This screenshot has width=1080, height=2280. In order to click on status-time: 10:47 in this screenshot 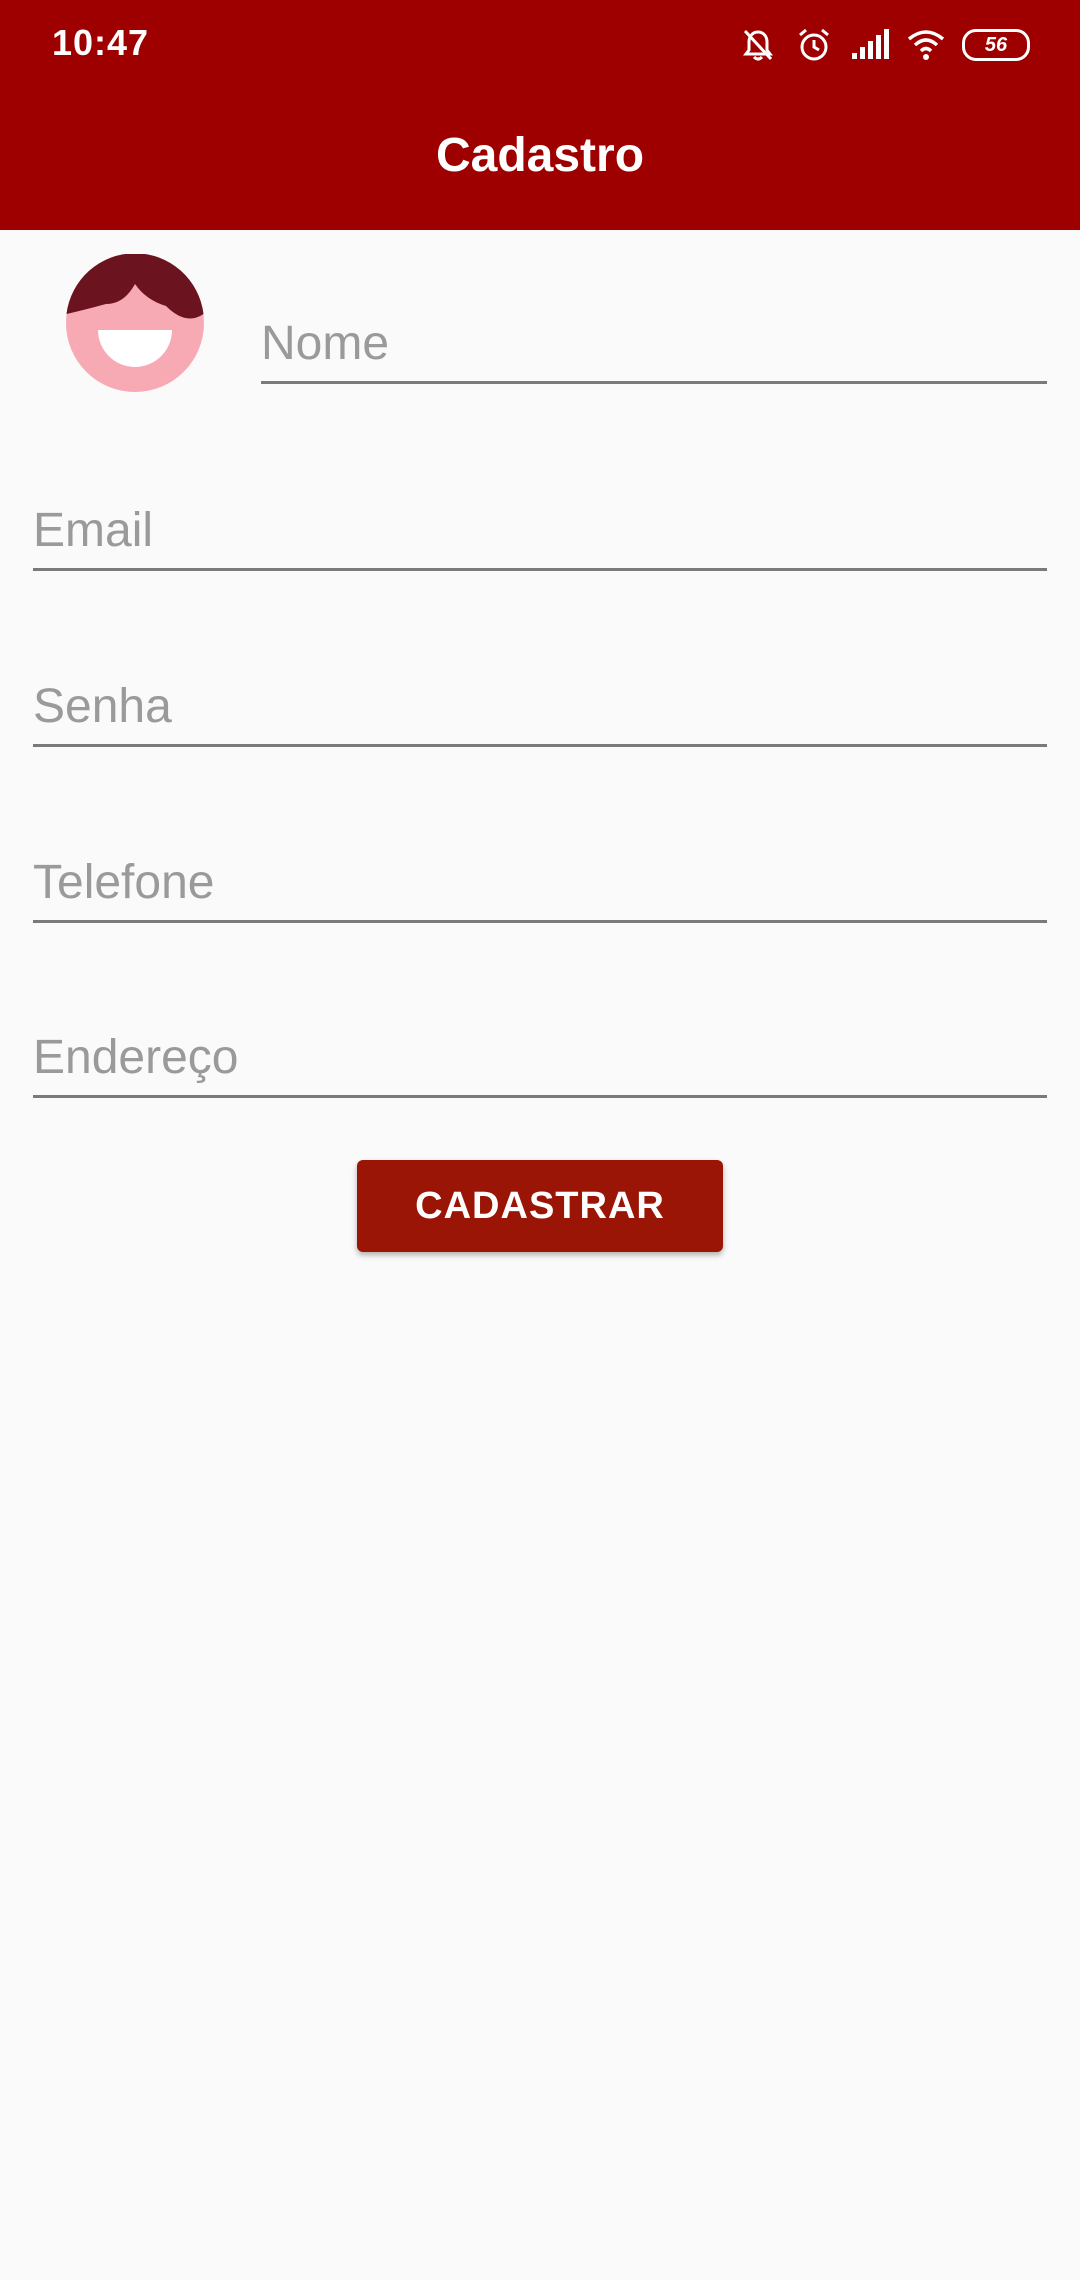, I will do `click(101, 42)`.